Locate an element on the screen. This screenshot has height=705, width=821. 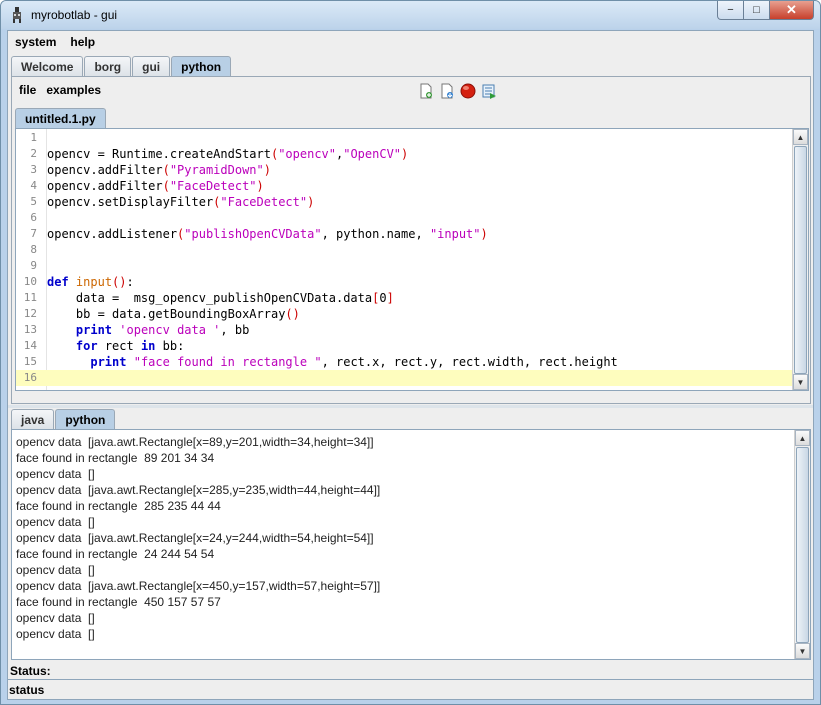
code-line: 6 is located at coordinates (405, 218).